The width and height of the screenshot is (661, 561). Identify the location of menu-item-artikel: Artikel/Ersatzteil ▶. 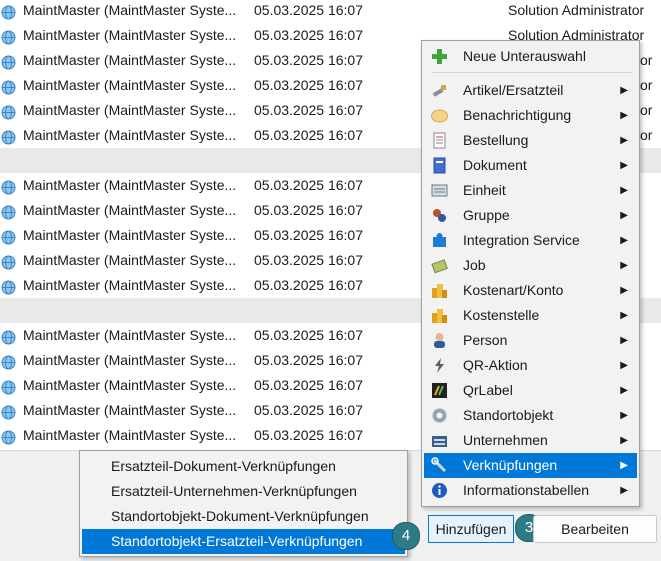
(530, 90).